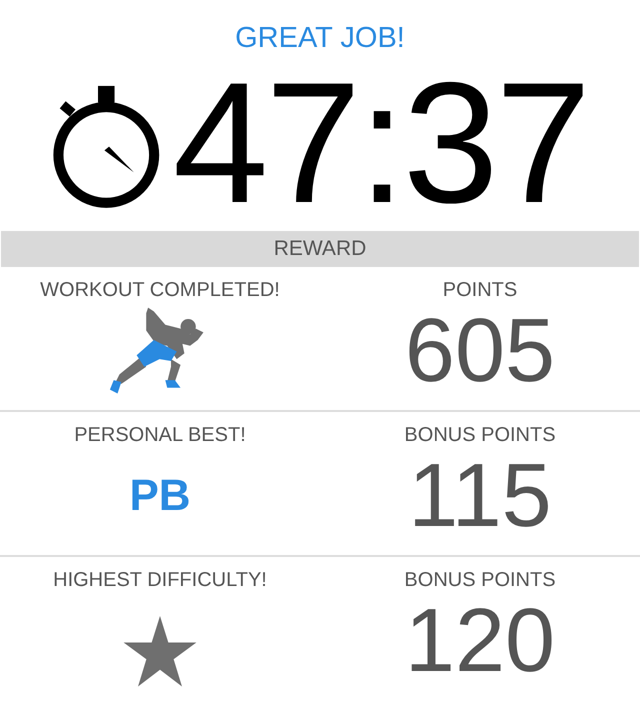  What do you see at coordinates (160, 290) in the screenshot?
I see `achievement-label: WORKOUT COMPLETED!` at bounding box center [160, 290].